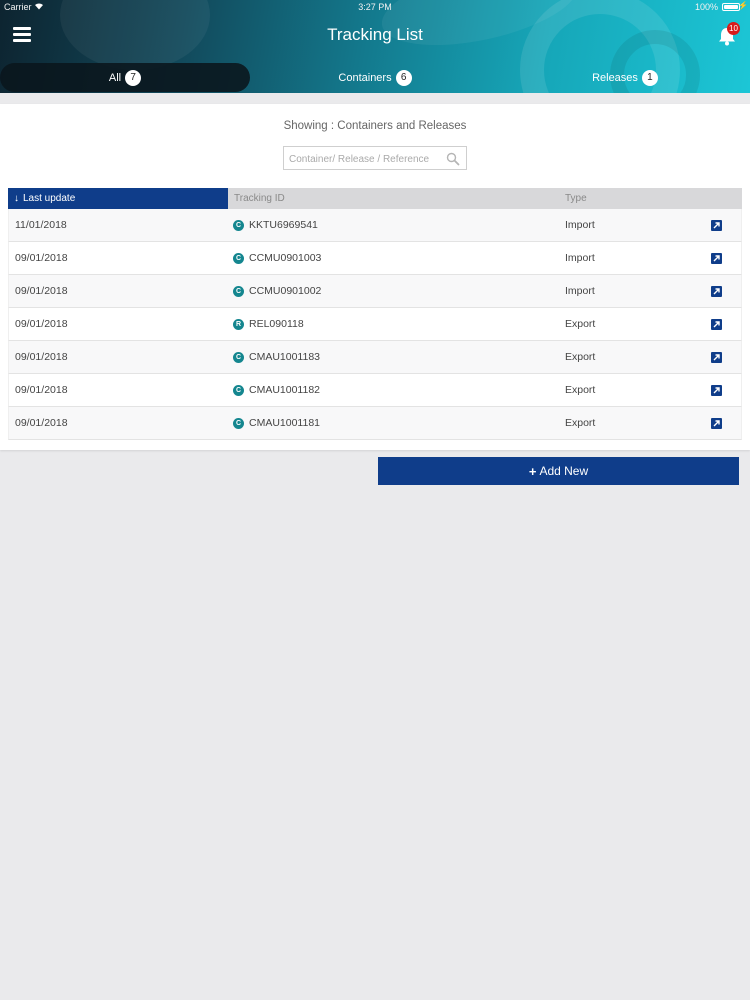 This screenshot has height=1000, width=750. What do you see at coordinates (285, 291) in the screenshot?
I see `tracking-id-text: CCMU0901002` at bounding box center [285, 291].